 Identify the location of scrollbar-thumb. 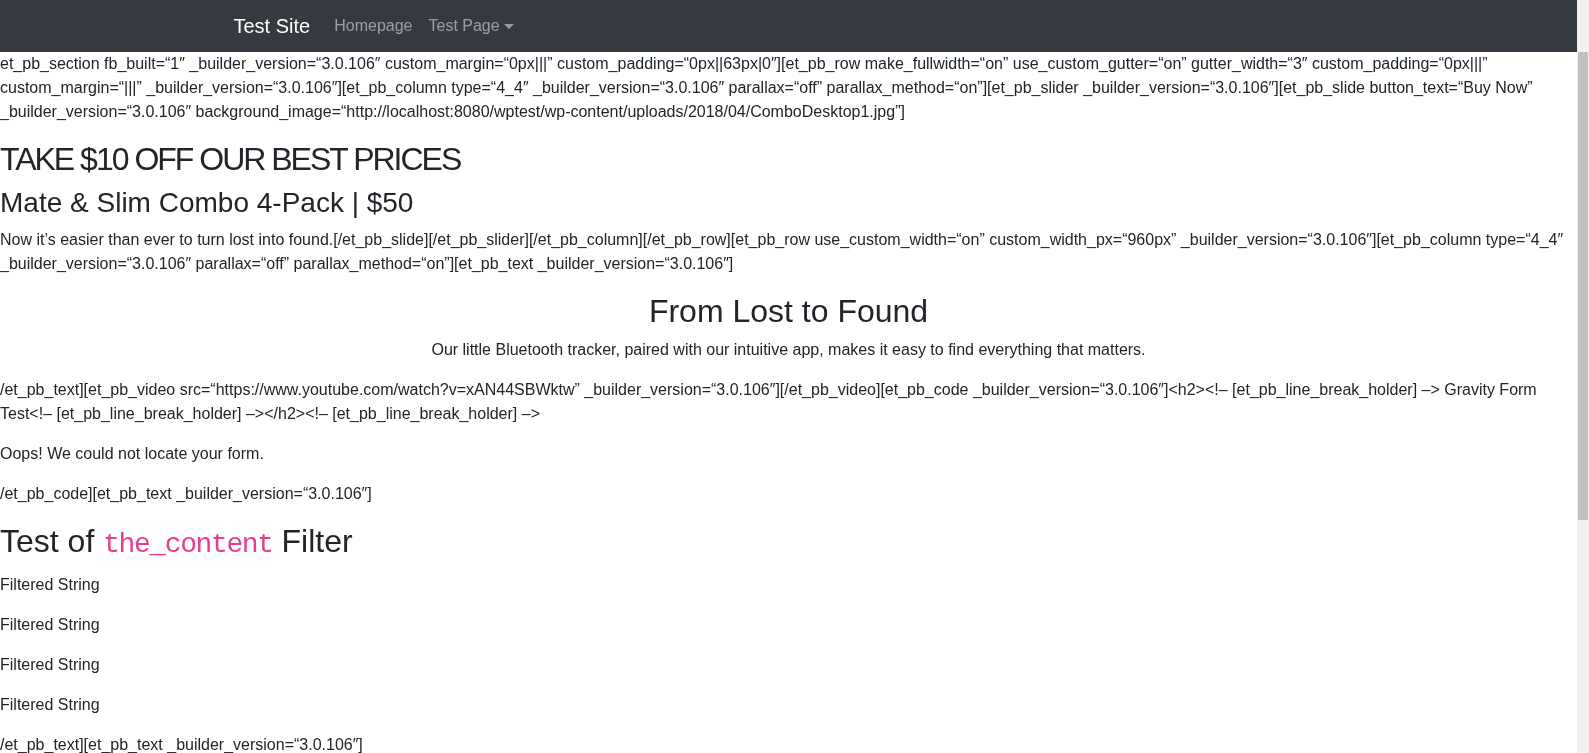
(1583, 286).